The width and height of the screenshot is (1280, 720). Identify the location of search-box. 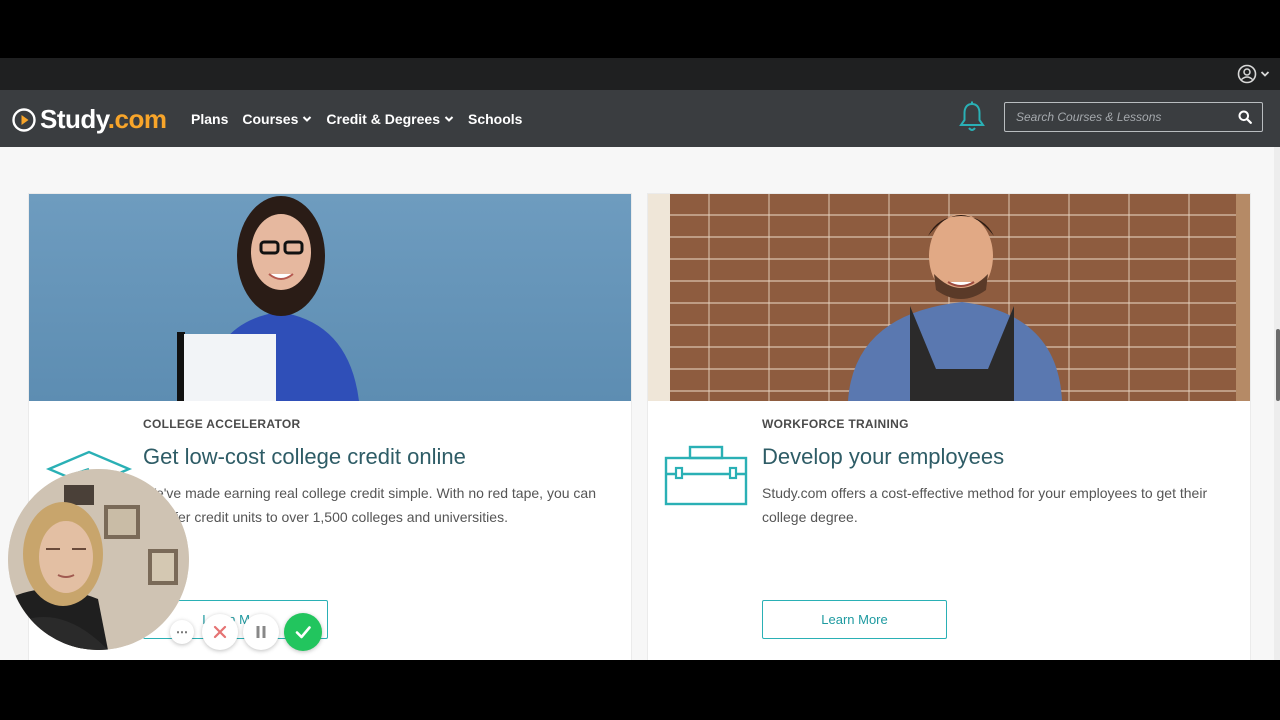
(1133, 117).